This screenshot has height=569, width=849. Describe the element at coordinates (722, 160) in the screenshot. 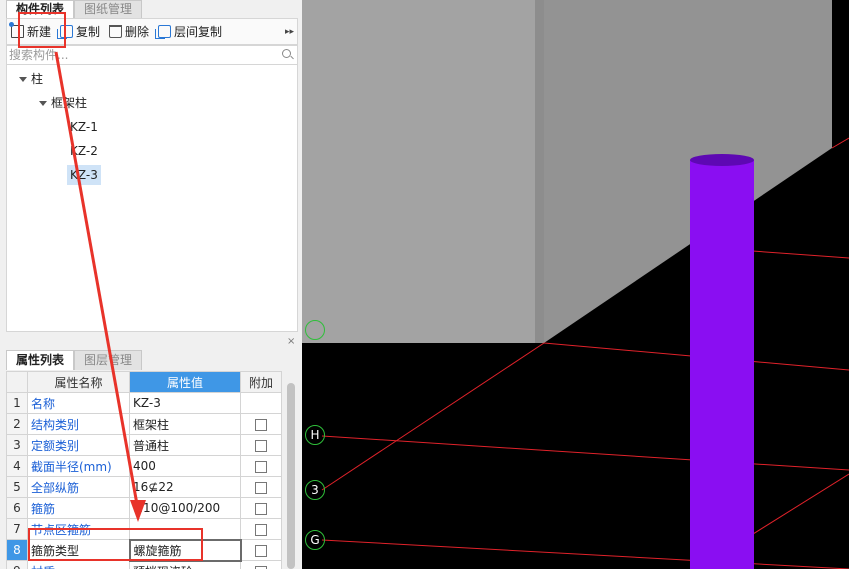

I see `column-top-face` at that location.